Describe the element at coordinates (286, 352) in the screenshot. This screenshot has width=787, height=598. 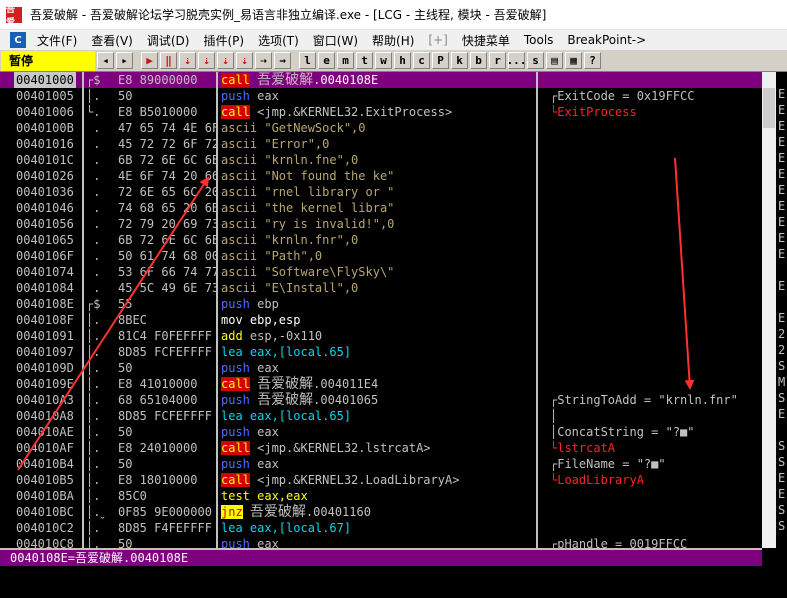
I see `instruction-cell: lea eax,[local.65]` at that location.